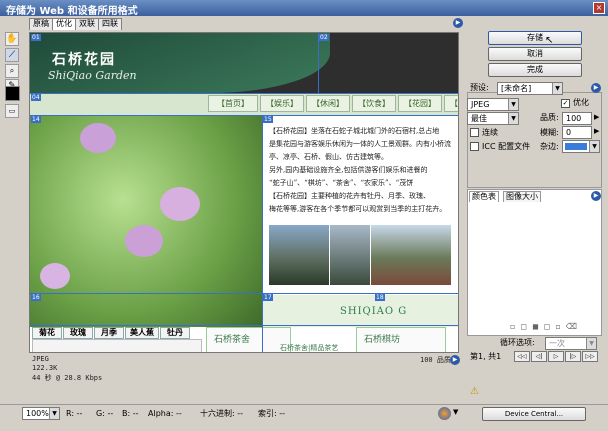 The height and width of the screenshot is (431, 608). What do you see at coordinates (596, 88) in the screenshot?
I see `settings-menu-icon: ▶` at bounding box center [596, 88].